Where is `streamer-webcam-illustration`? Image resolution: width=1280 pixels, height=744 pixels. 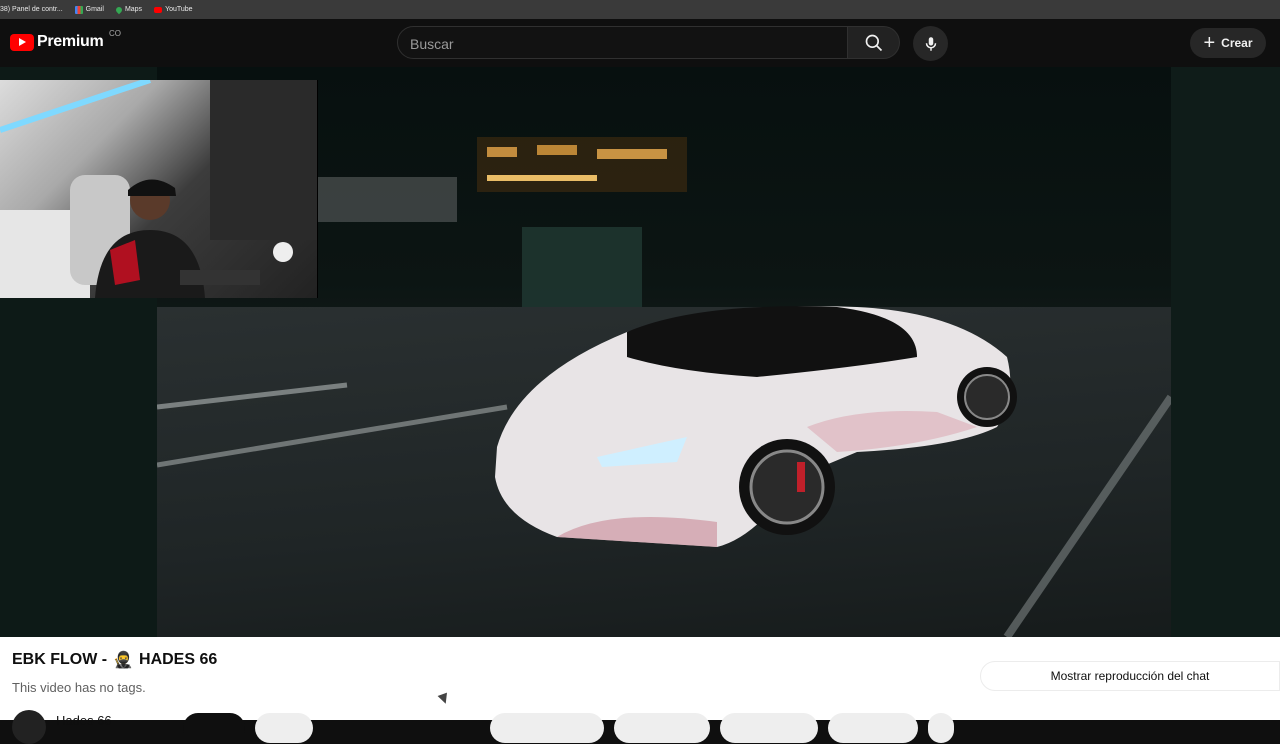
streamer-webcam-illustration is located at coordinates (158, 189).